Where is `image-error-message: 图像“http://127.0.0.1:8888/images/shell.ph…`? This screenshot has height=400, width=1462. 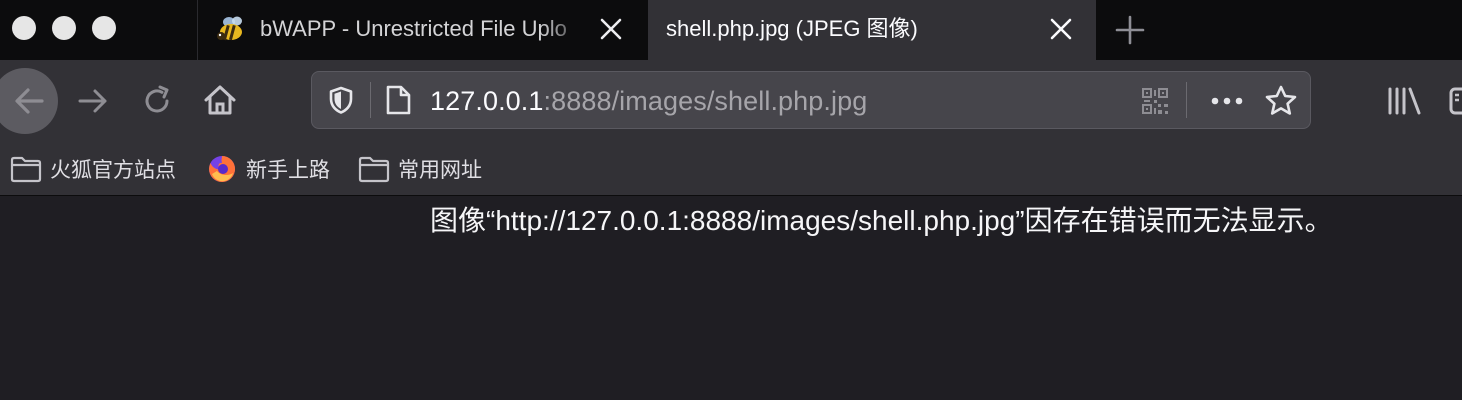 image-error-message: 图像“http://127.0.0.1:8888/images/shell.ph… is located at coordinates (881, 220).